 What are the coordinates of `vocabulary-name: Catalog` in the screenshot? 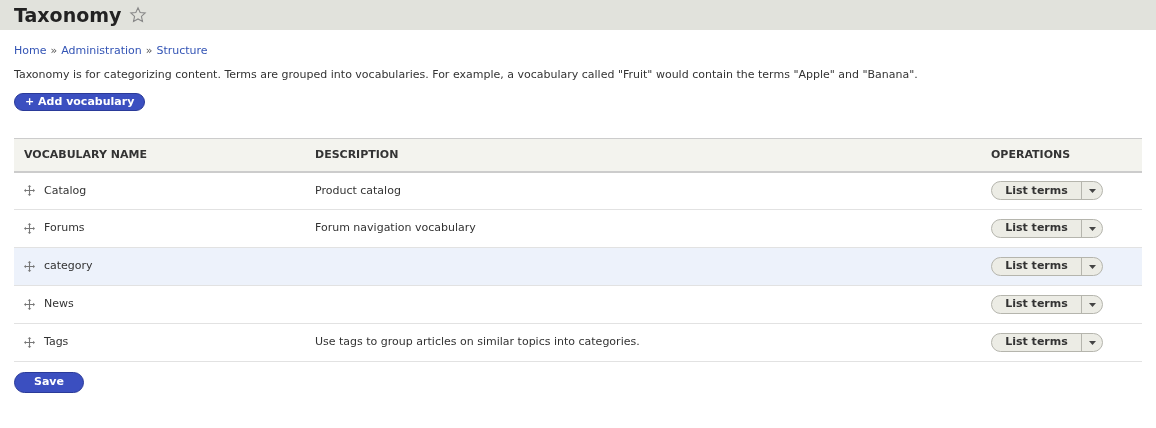 It's located at (65, 190).